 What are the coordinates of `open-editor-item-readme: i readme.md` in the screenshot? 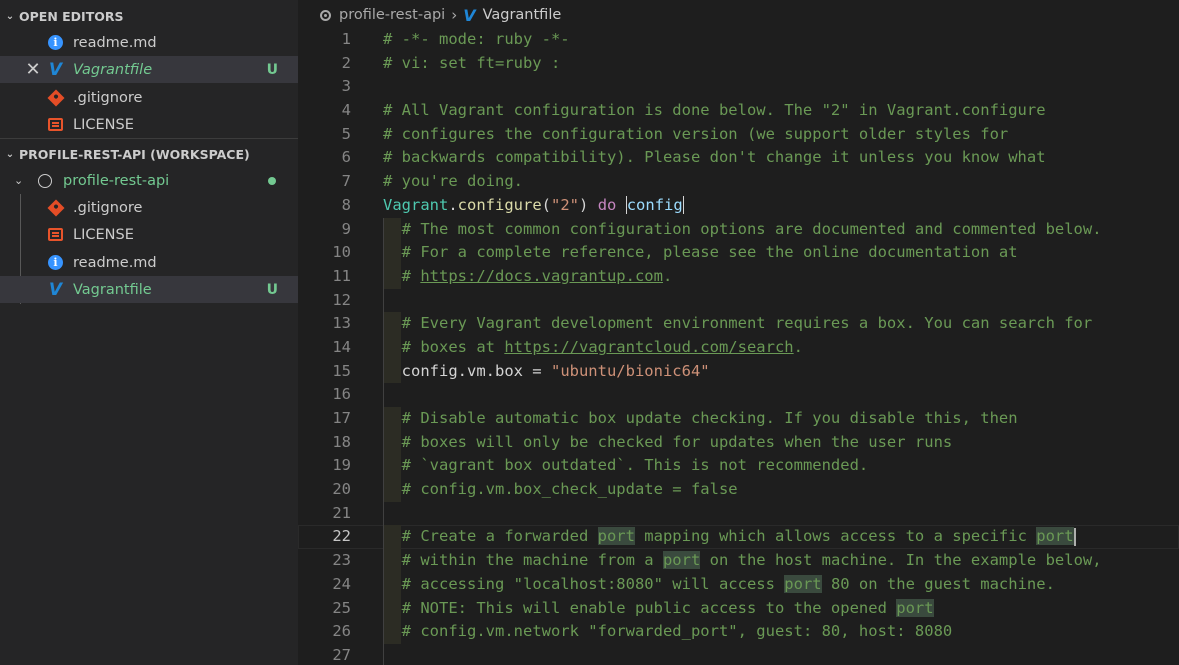 It's located at (149, 42).